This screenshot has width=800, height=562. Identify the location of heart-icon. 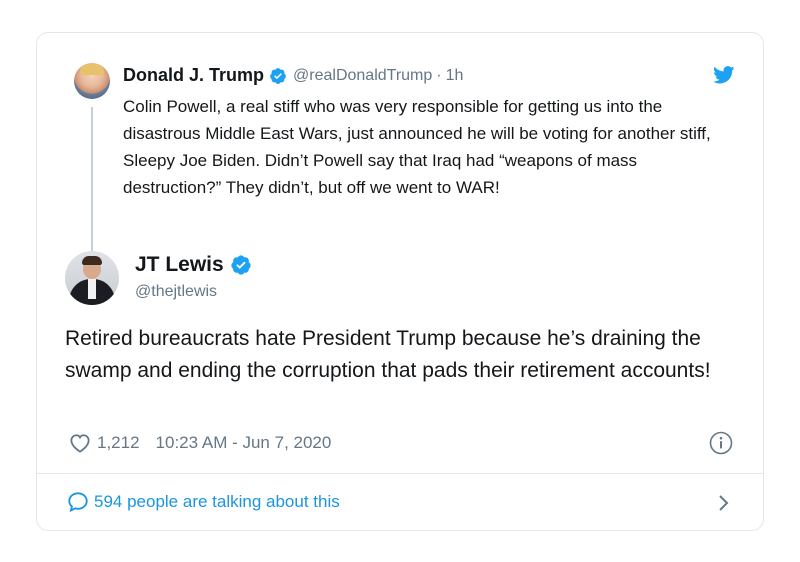
(80, 443).